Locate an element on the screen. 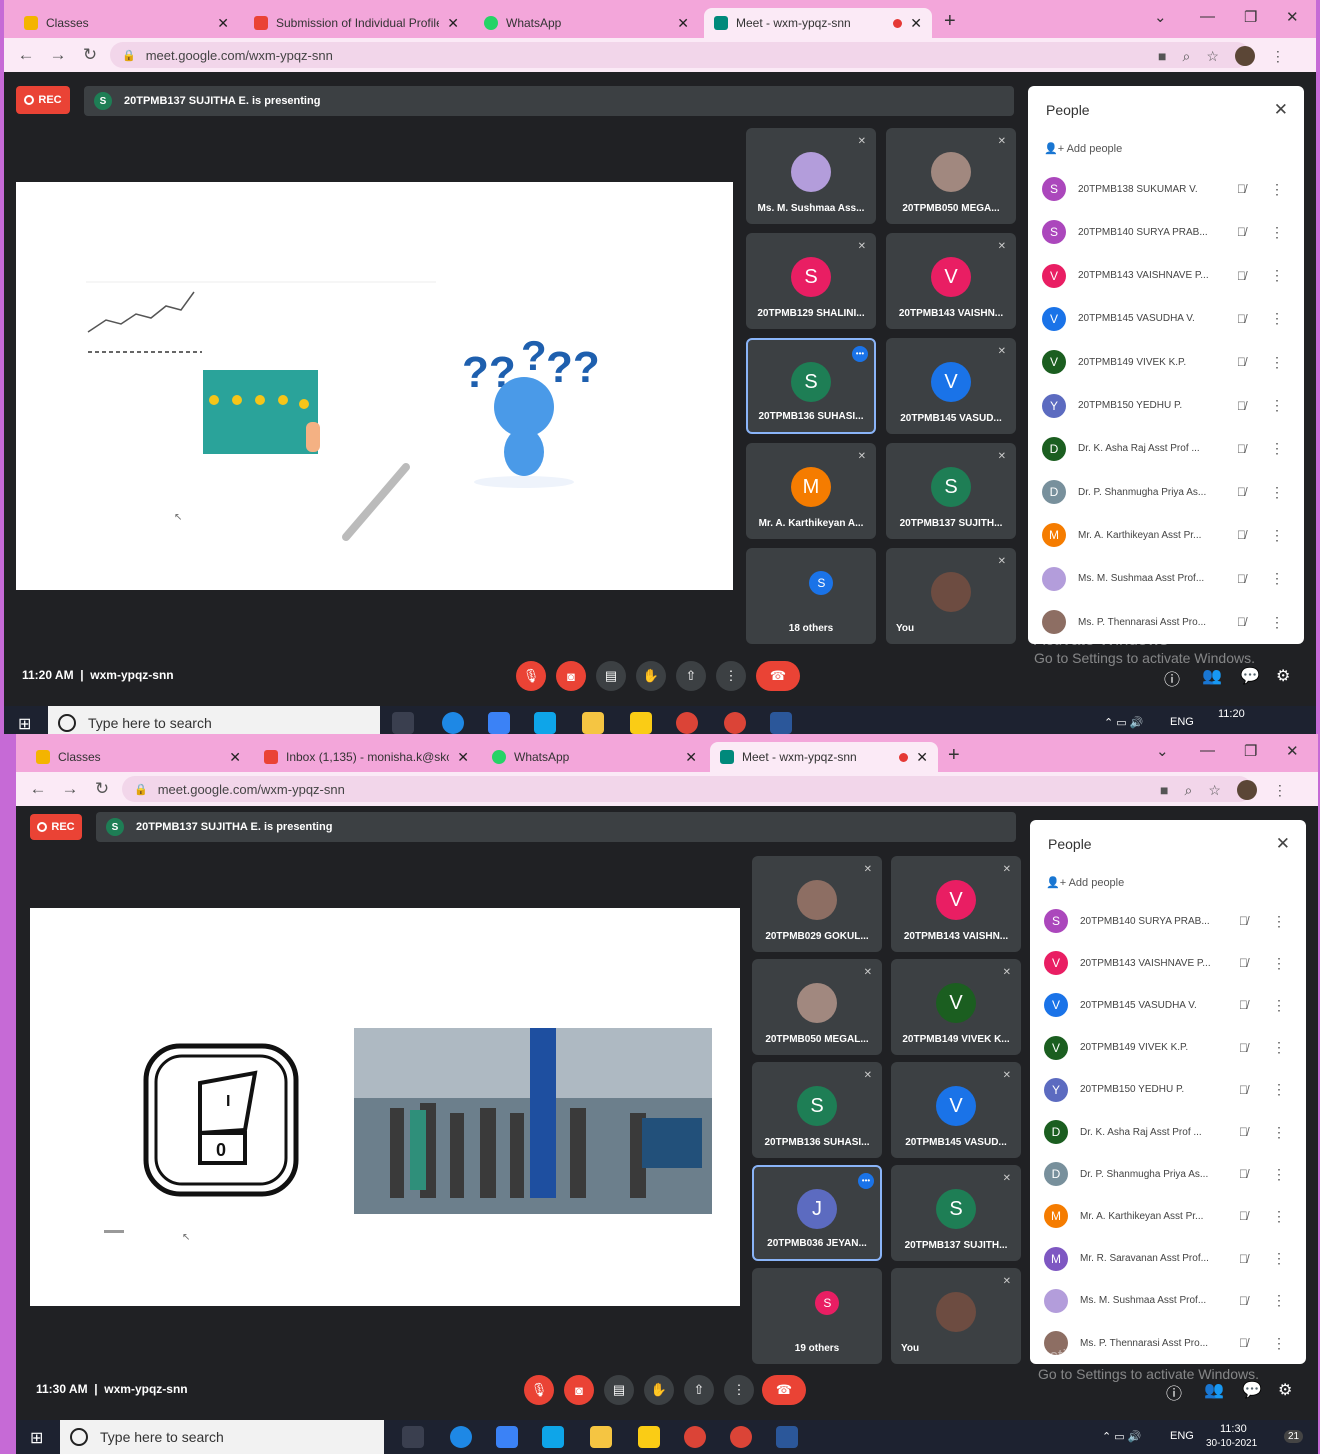 This screenshot has height=1454, width=1320. tab-whatsapp: WhatsApp ✕ is located at coordinates (594, 757).